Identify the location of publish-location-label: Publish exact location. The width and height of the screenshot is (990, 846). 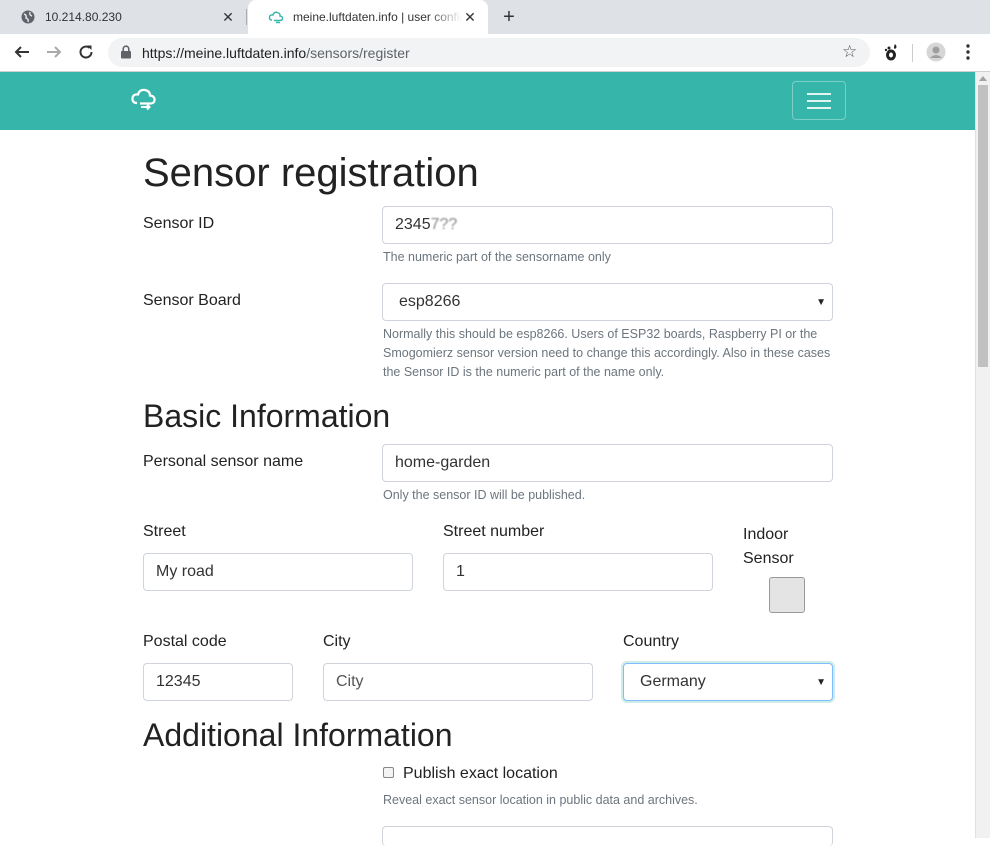
(480, 774).